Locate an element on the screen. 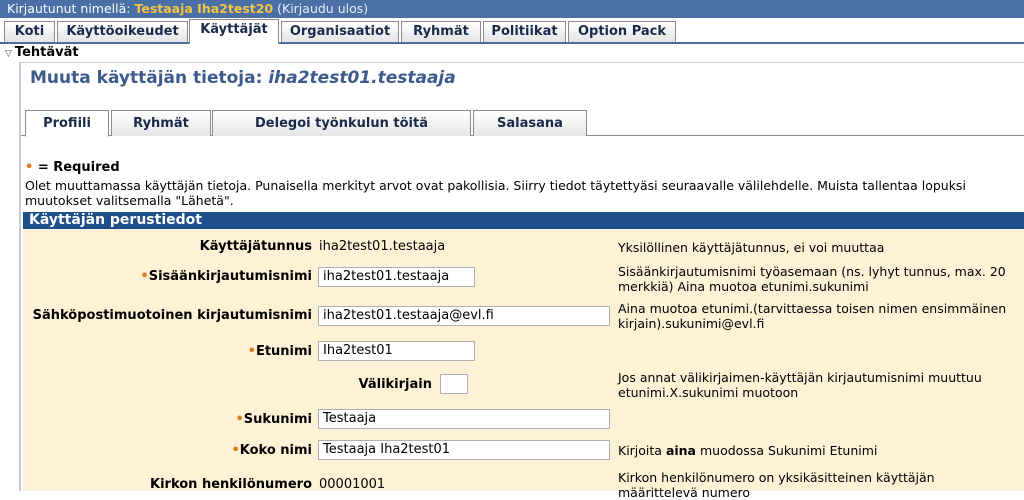  tab-kayttajat: Käyttäjät is located at coordinates (234, 31).